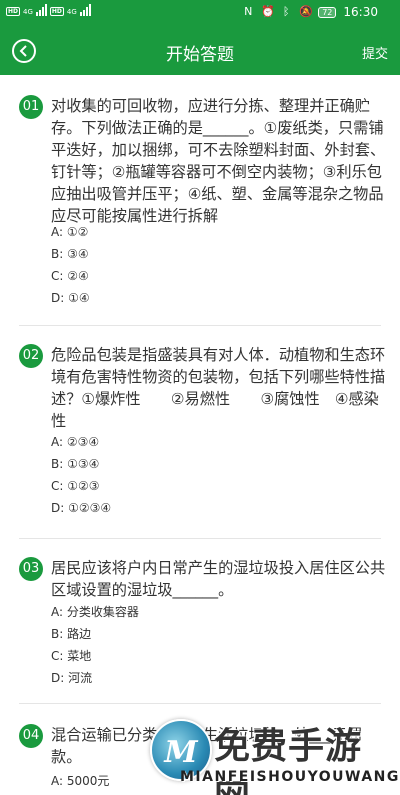 The height and width of the screenshot is (795, 400). I want to click on option-a: A: 5000元, so click(80, 780).